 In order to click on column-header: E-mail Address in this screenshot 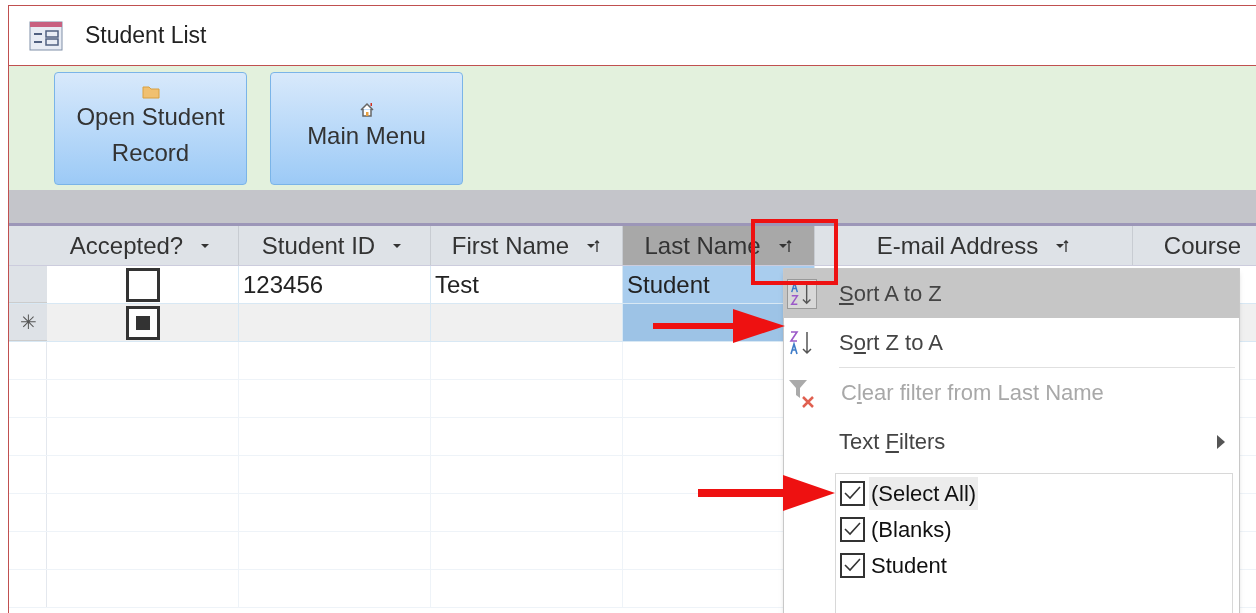, I will do `click(974, 245)`.